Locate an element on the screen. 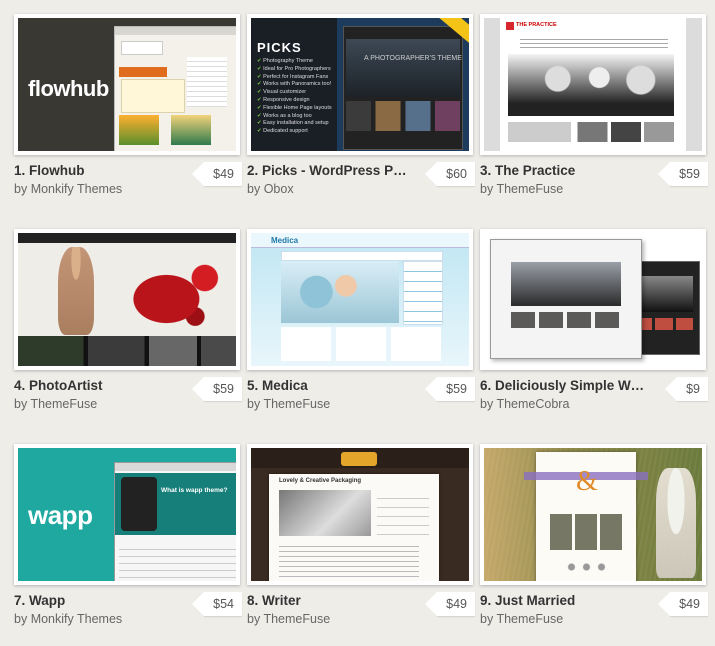 This screenshot has height=646, width=715. wapp-logo: wapp is located at coordinates (60, 515).